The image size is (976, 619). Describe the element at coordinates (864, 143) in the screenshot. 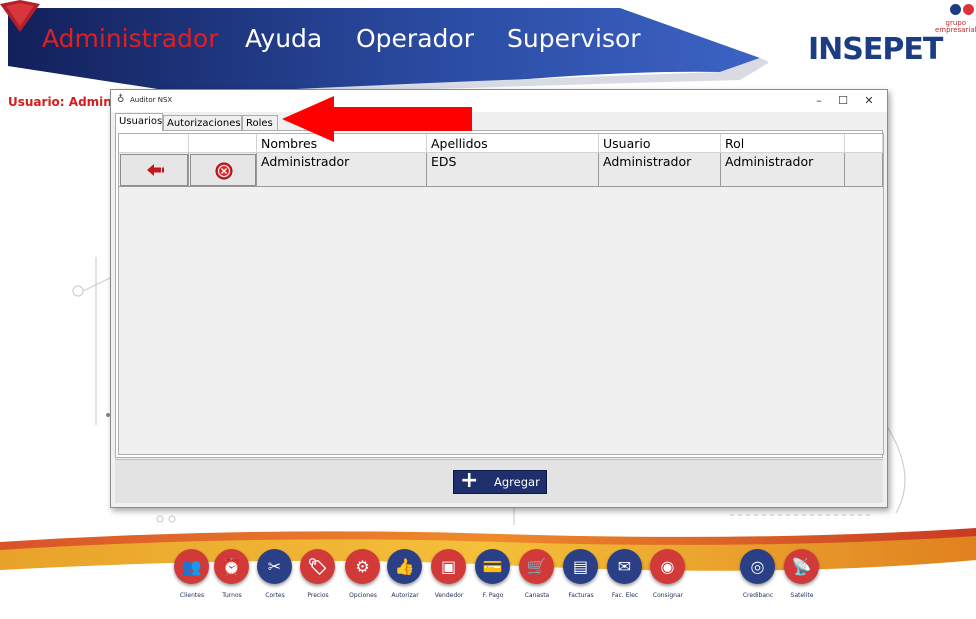

I see `header-filler` at that location.